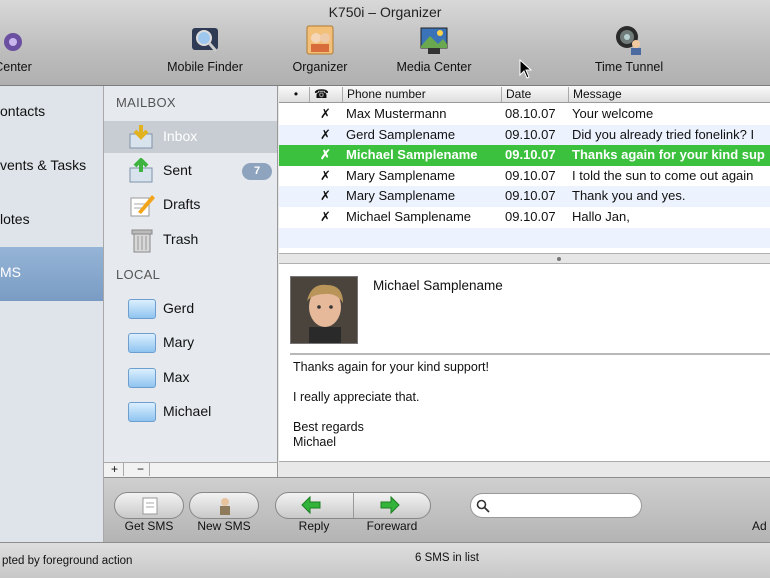 Image resolution: width=770 pixels, height=578 pixels. I want to click on pane-splitter, so click(524, 259).